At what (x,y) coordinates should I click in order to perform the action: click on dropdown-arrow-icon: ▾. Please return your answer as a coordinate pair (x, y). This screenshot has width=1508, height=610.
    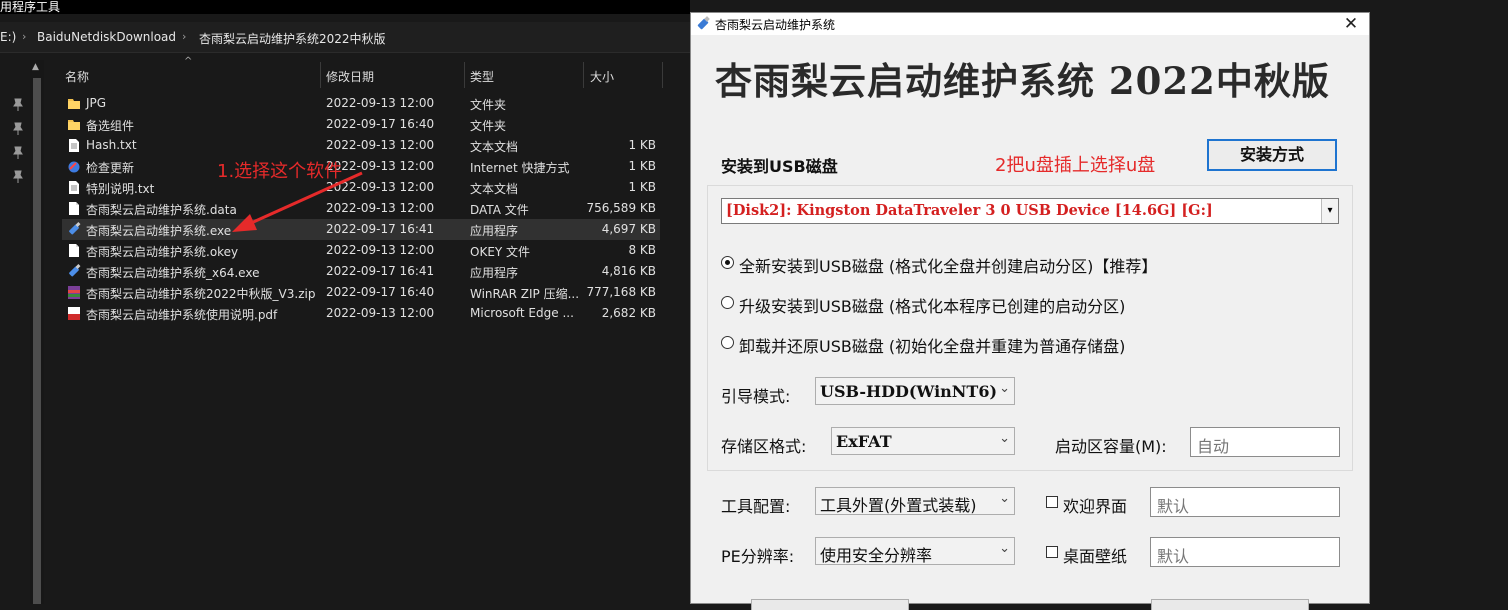
    Looking at the image, I should click on (1329, 211).